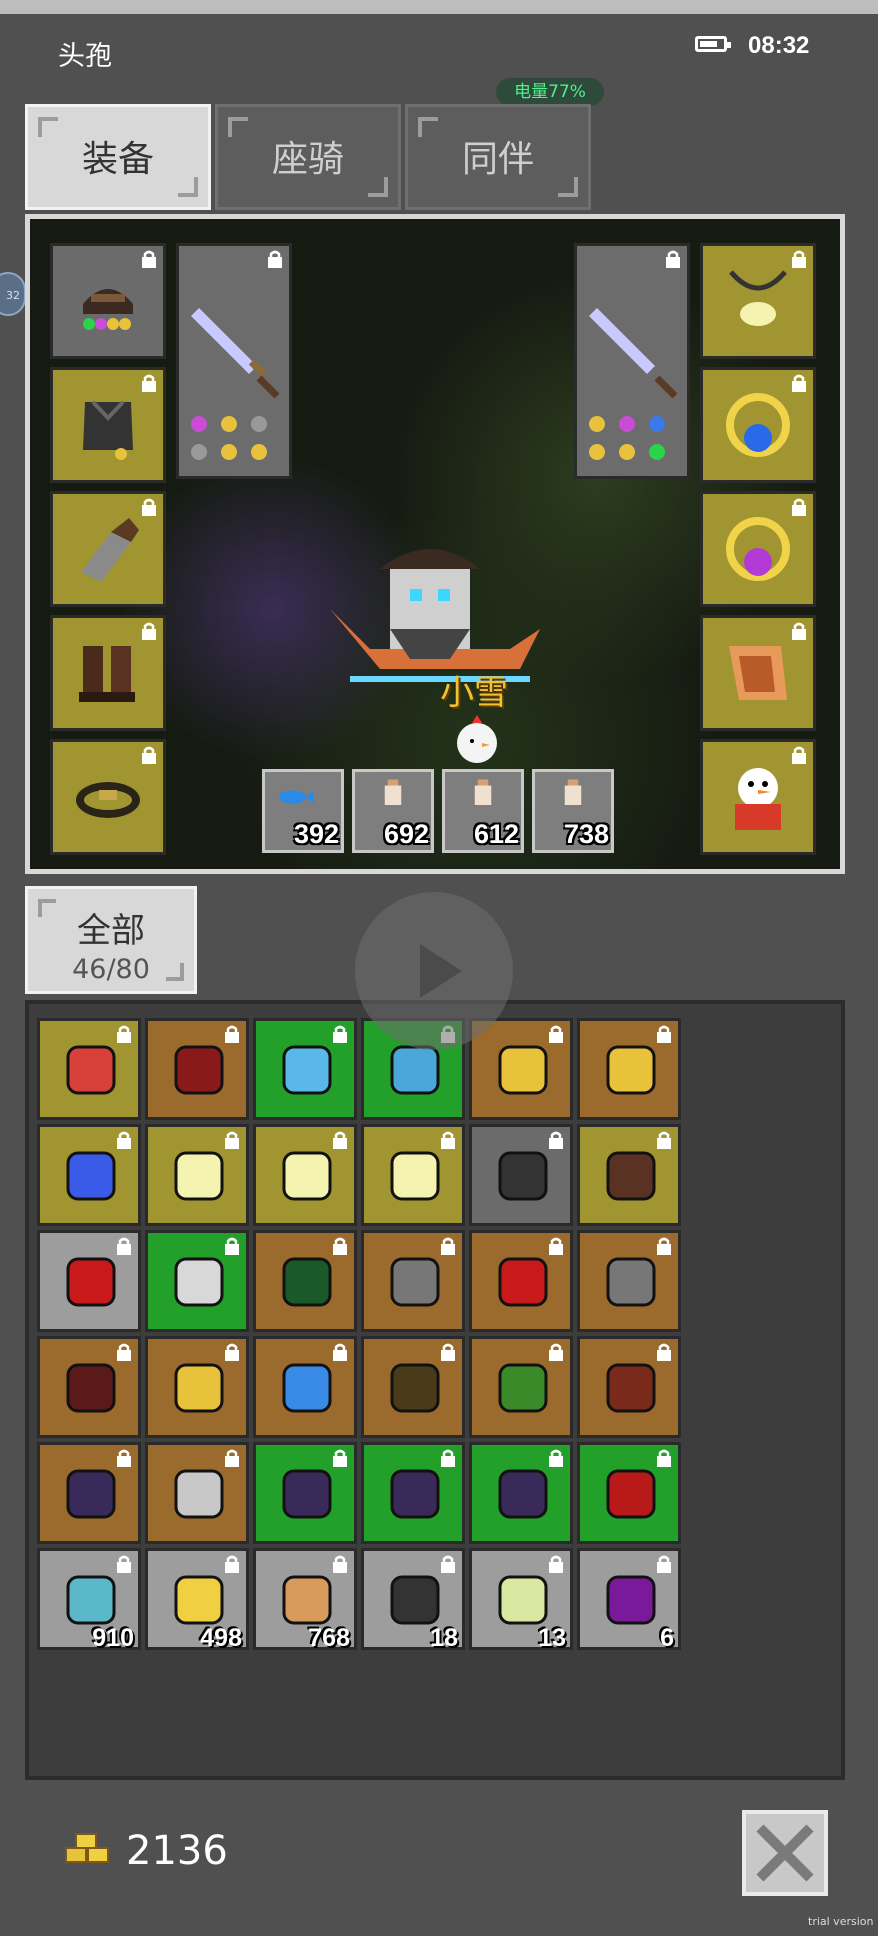 Image resolution: width=878 pixels, height=1936 pixels. Describe the element at coordinates (758, 301) in the screenshot. I see `slot-necklace` at that location.